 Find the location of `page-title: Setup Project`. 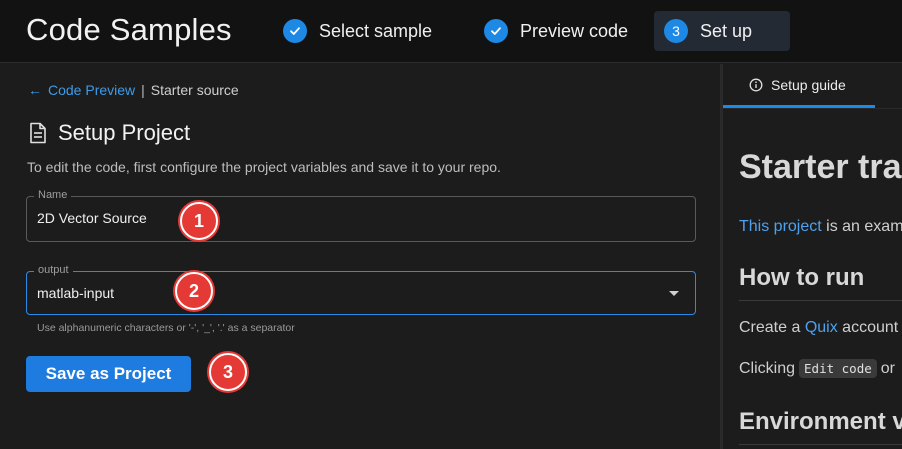

page-title: Setup Project is located at coordinates (124, 132).